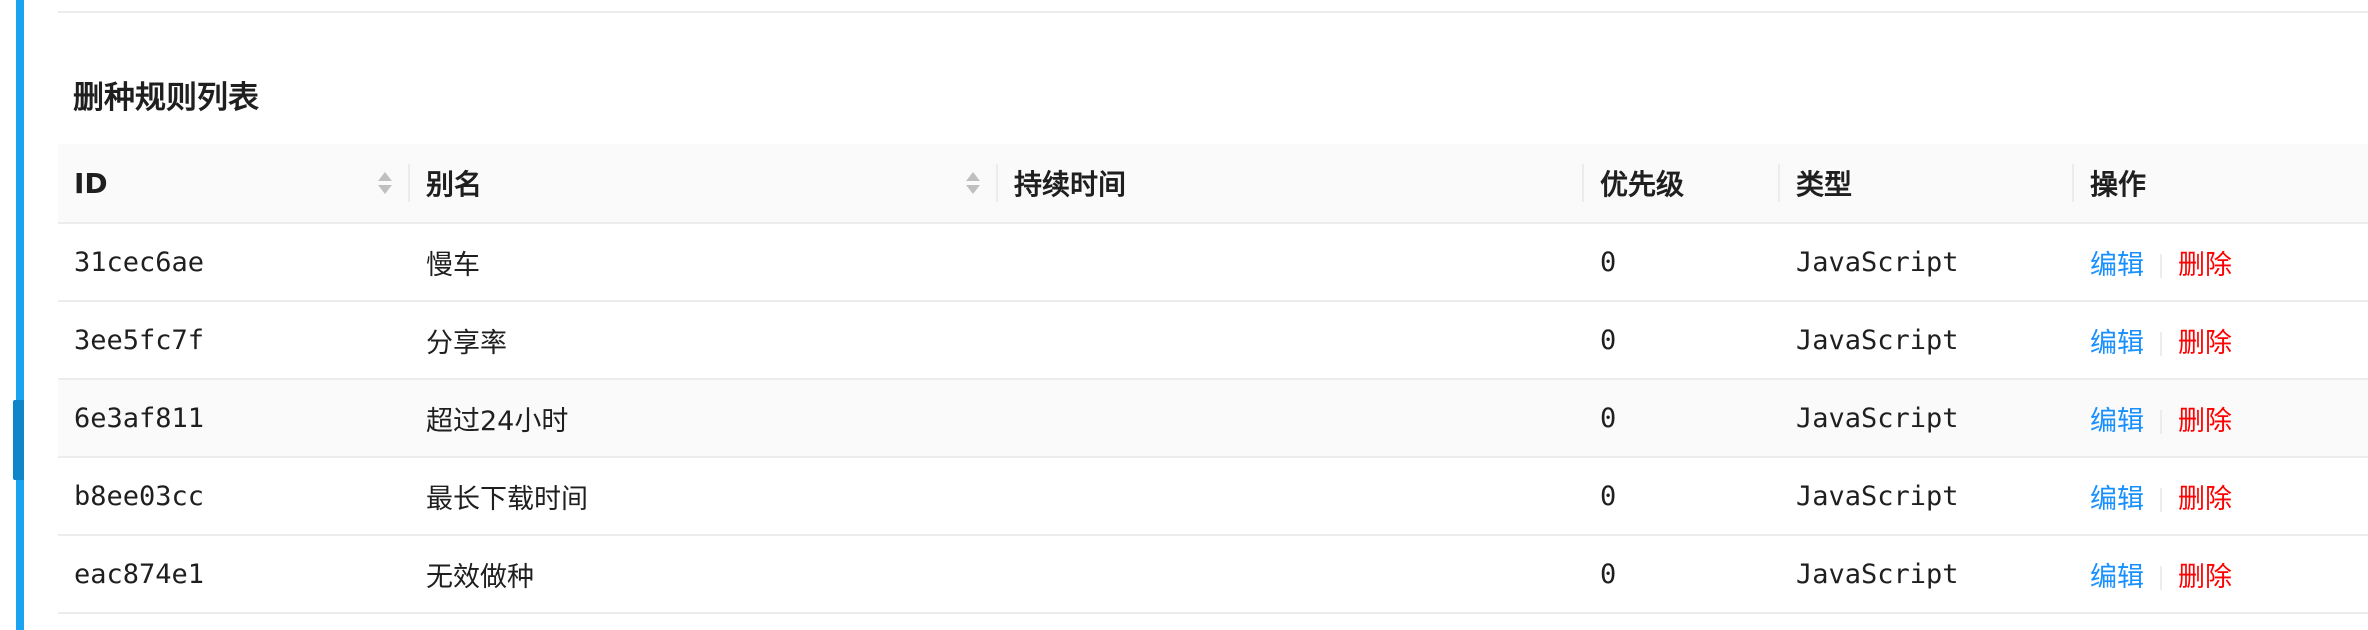  What do you see at coordinates (12, 315) in the screenshot?
I see `left-accent-bar` at bounding box center [12, 315].